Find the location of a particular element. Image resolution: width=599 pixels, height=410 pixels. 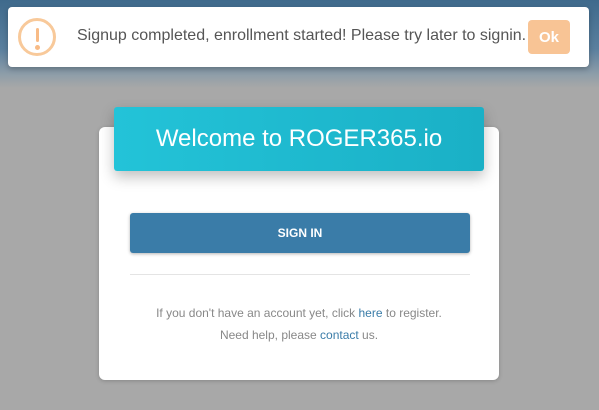

help-suffix: us. is located at coordinates (368, 335).